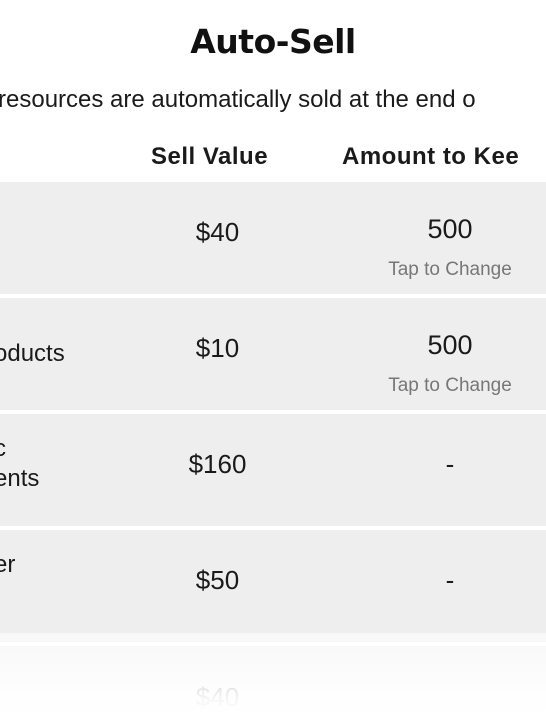 The height and width of the screenshot is (728, 546). I want to click on resource-name: er, so click(65, 586).